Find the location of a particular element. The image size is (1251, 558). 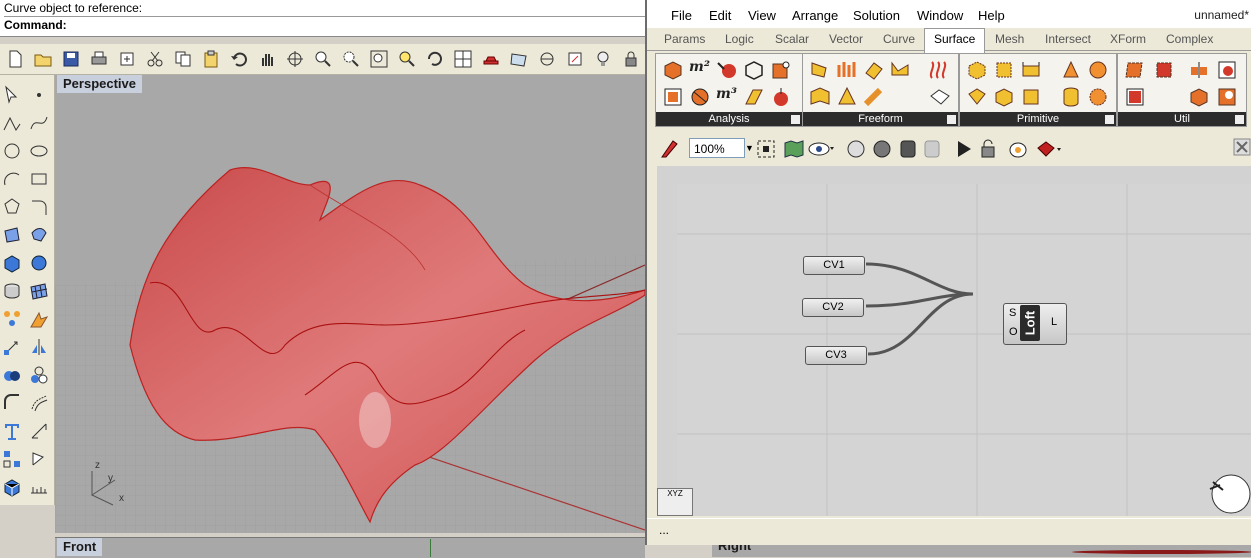

zoom-dropdown-chevron-icon: ▼ is located at coordinates (749, 148).